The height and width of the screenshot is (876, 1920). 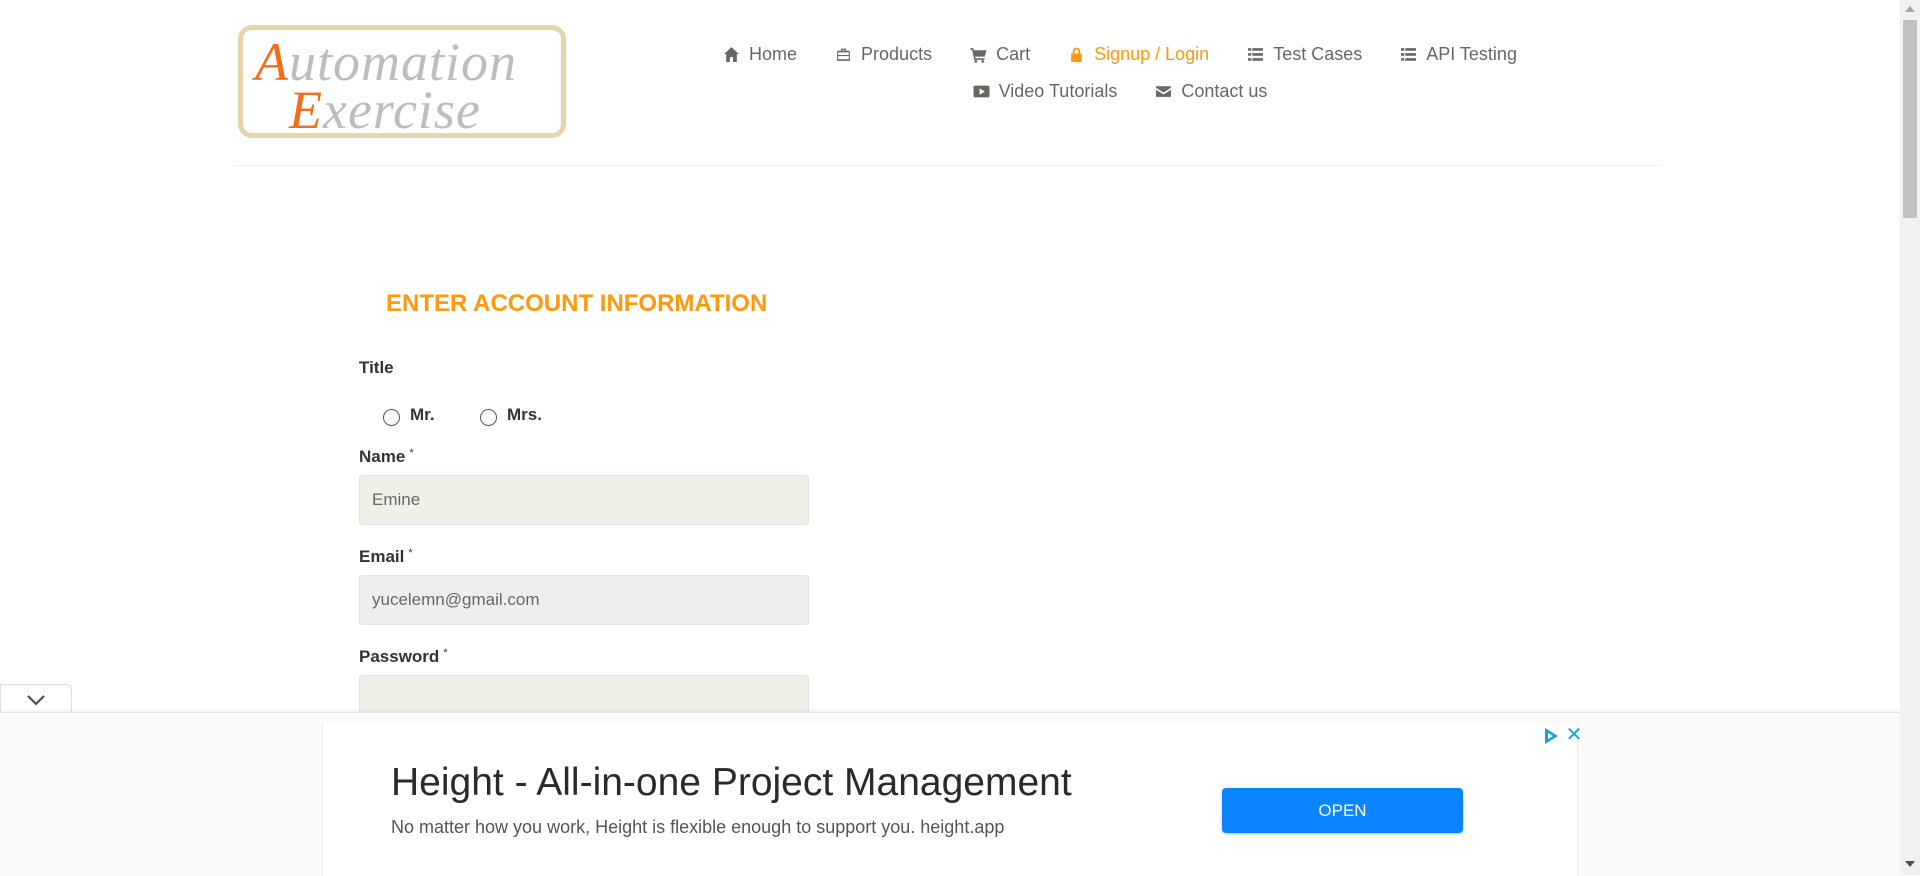 I want to click on nav-item-signup-login: Signup / Login, so click(x=1138, y=54).